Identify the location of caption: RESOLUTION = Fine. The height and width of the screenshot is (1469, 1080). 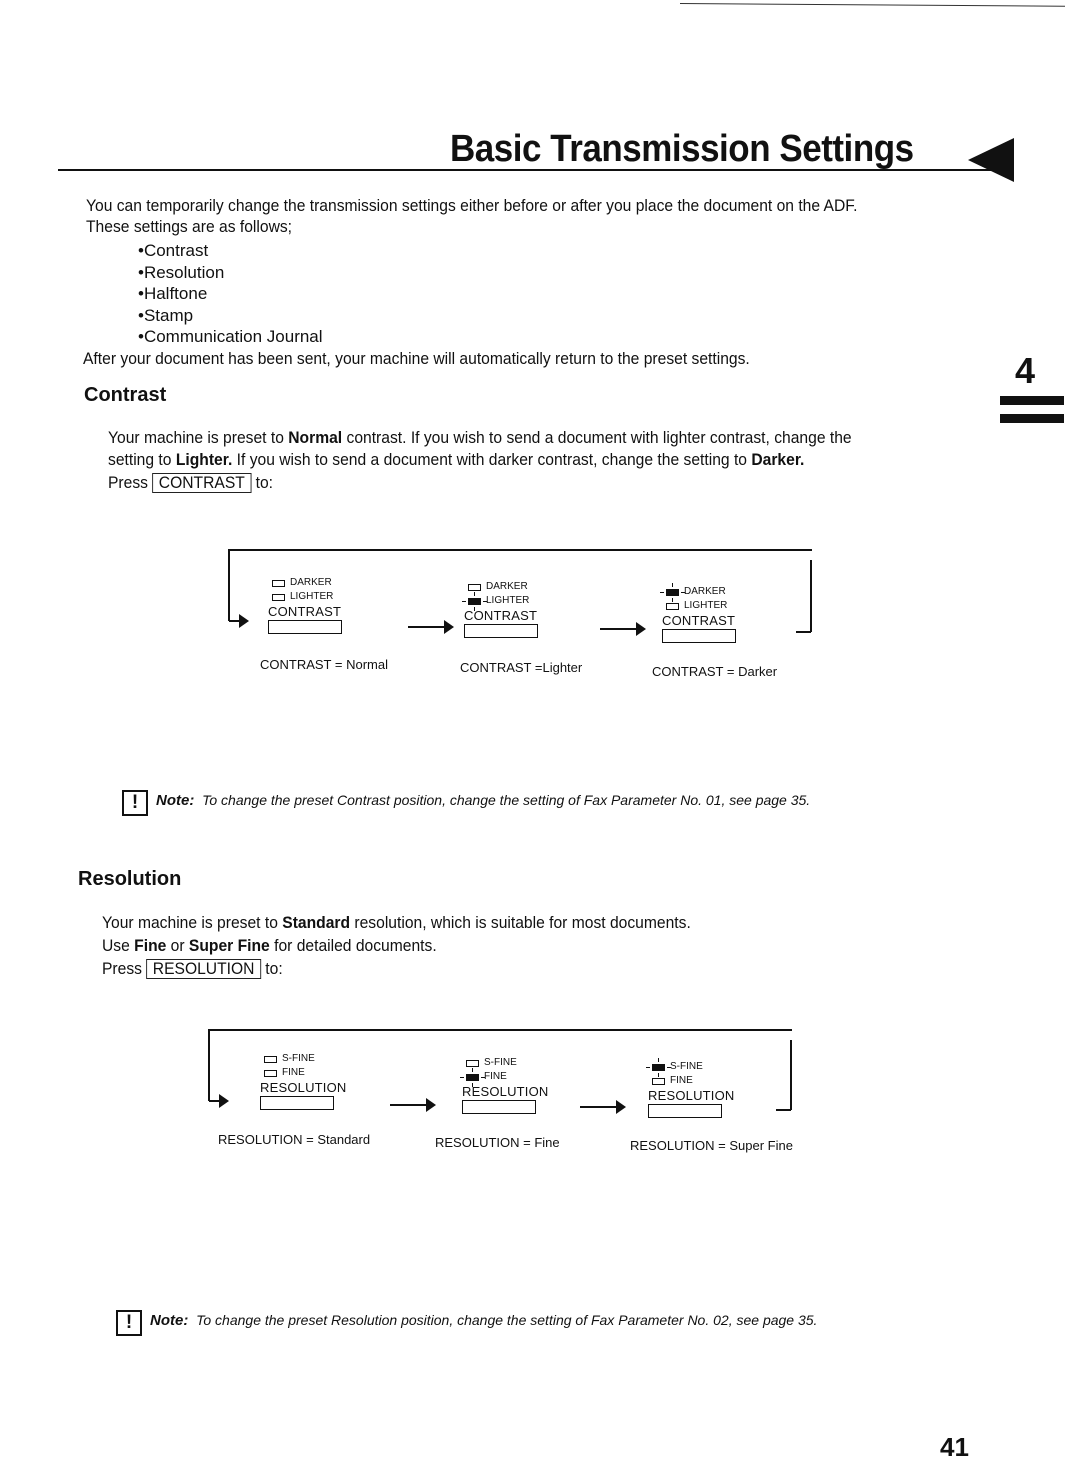
(497, 1142).